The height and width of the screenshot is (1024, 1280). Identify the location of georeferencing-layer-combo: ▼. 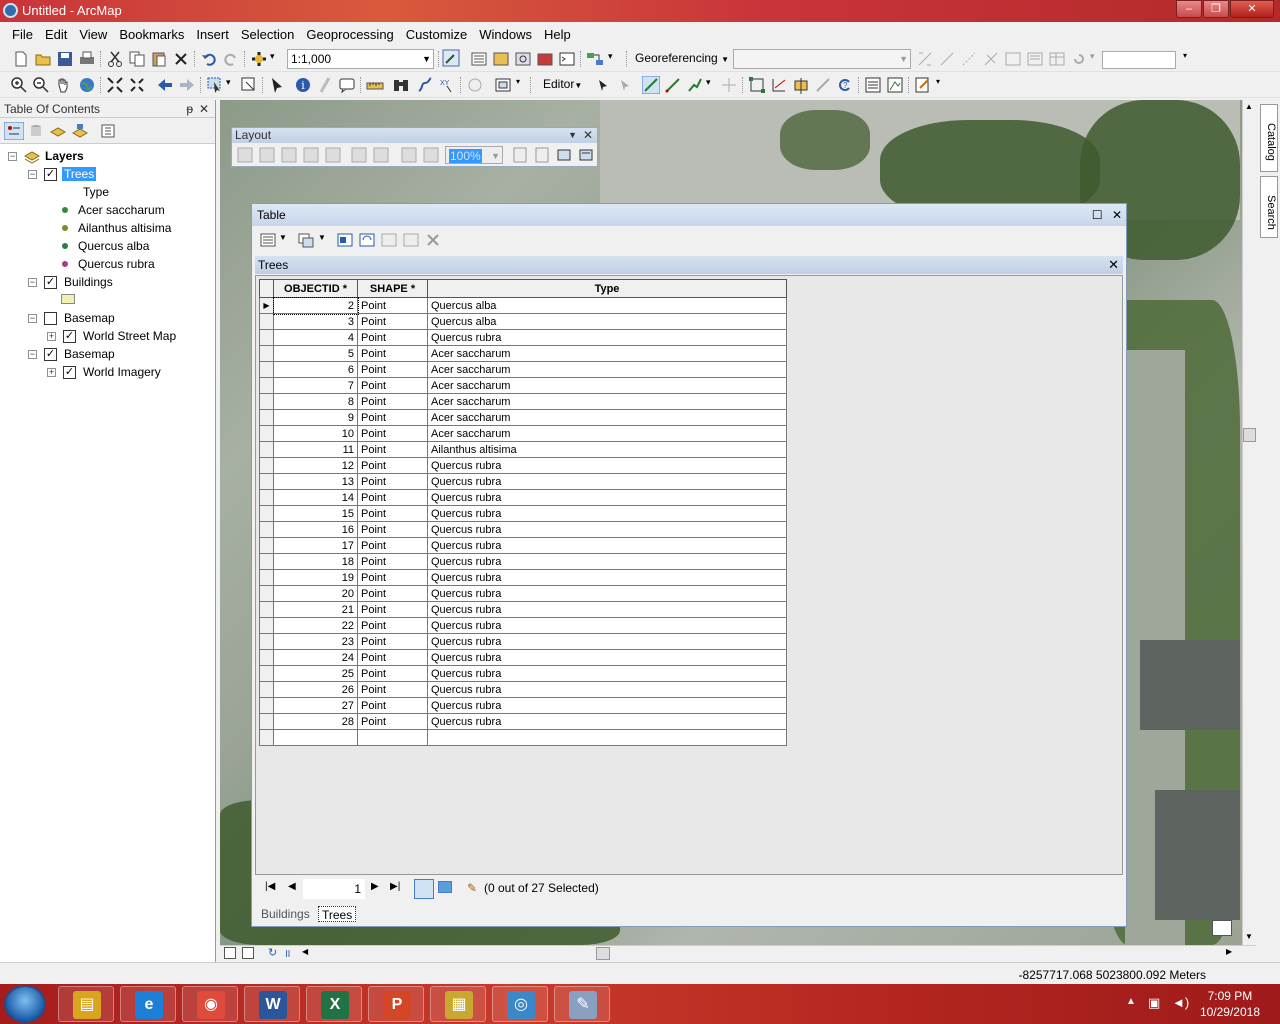
(822, 59).